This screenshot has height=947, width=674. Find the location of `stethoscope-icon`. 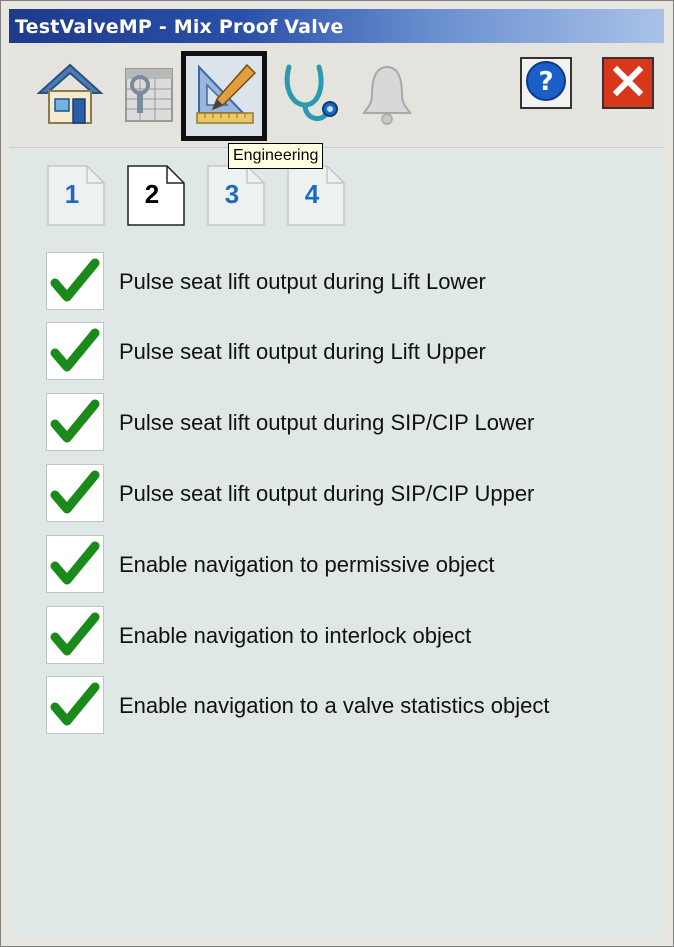

stethoscope-icon is located at coordinates (310, 96).